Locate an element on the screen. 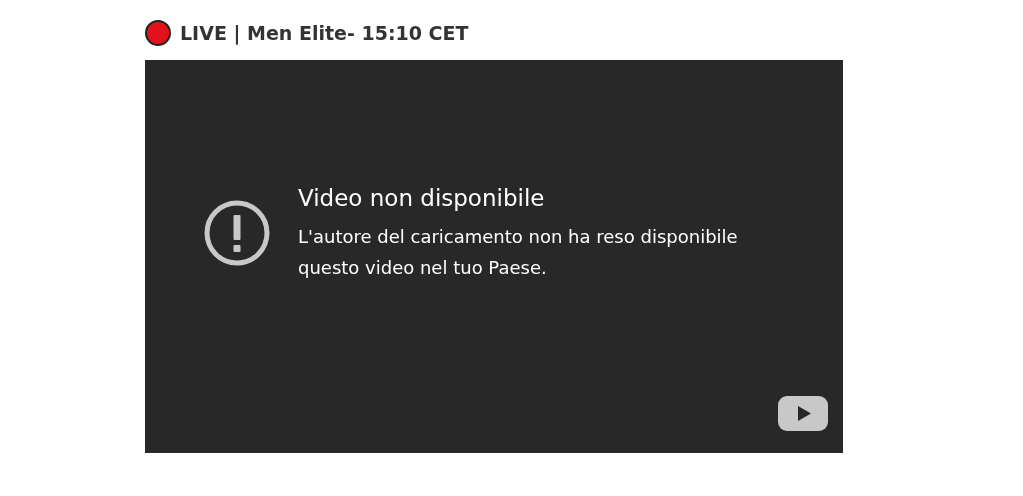 This screenshot has height=496, width=1023. warning-icon is located at coordinates (237, 233).